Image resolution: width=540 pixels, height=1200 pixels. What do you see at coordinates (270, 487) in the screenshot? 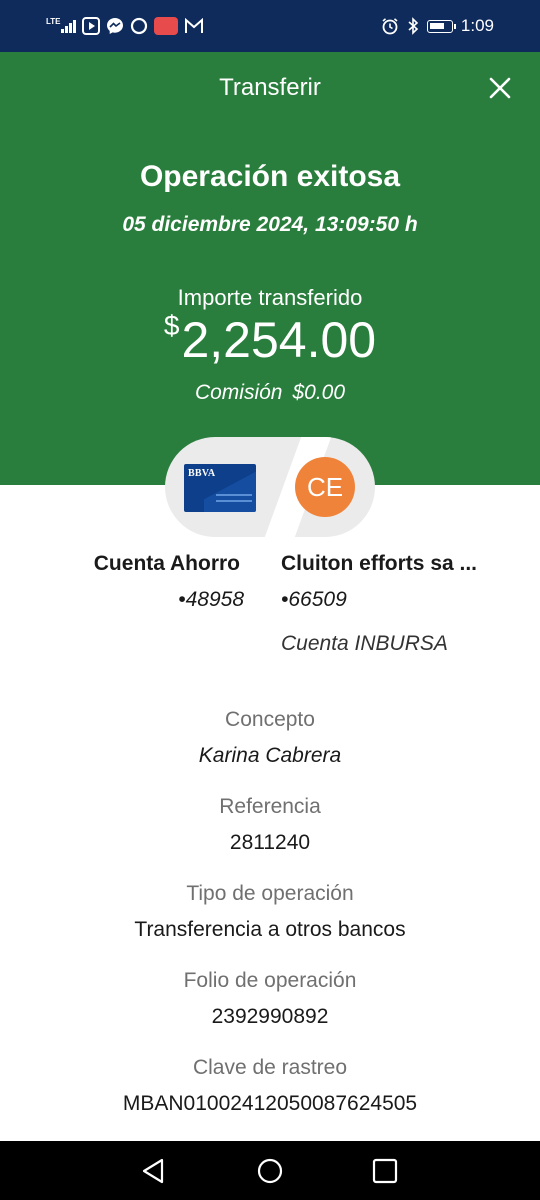
I see `transfer-pill: BBVA CE` at bounding box center [270, 487].